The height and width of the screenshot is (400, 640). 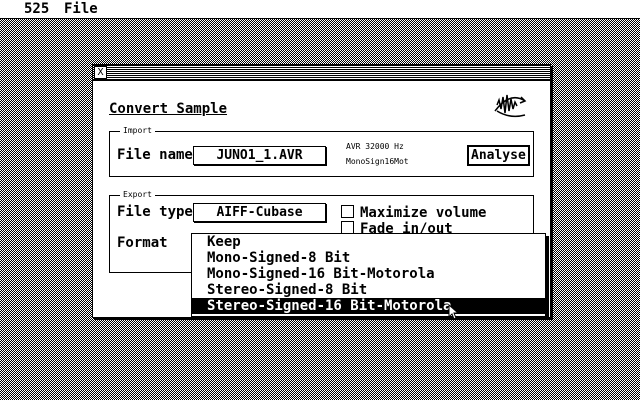 What do you see at coordinates (137, 195) in the screenshot?
I see `export-group-label: Export` at bounding box center [137, 195].